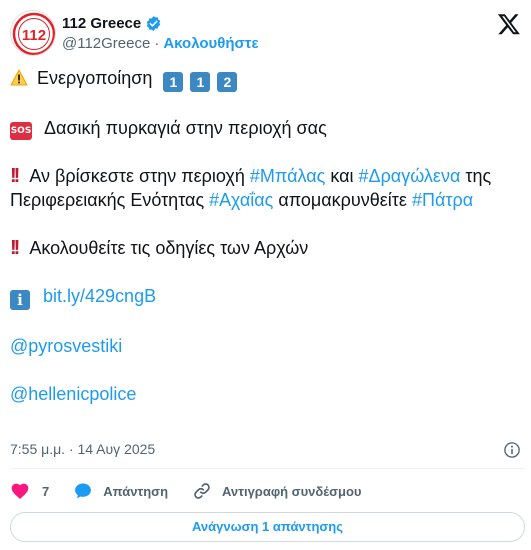 The image size is (531, 550). I want to click on line-mention-2: @hellenicpolice, so click(265, 394).